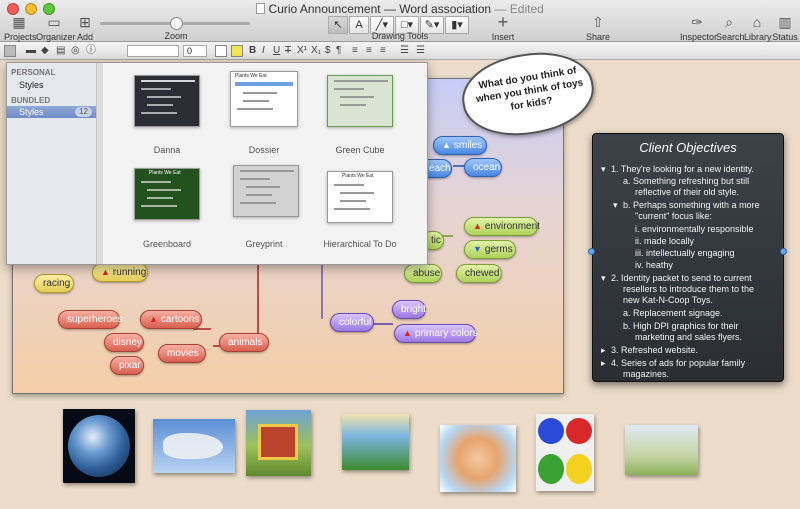  I want to click on style-button, so click(10, 51).